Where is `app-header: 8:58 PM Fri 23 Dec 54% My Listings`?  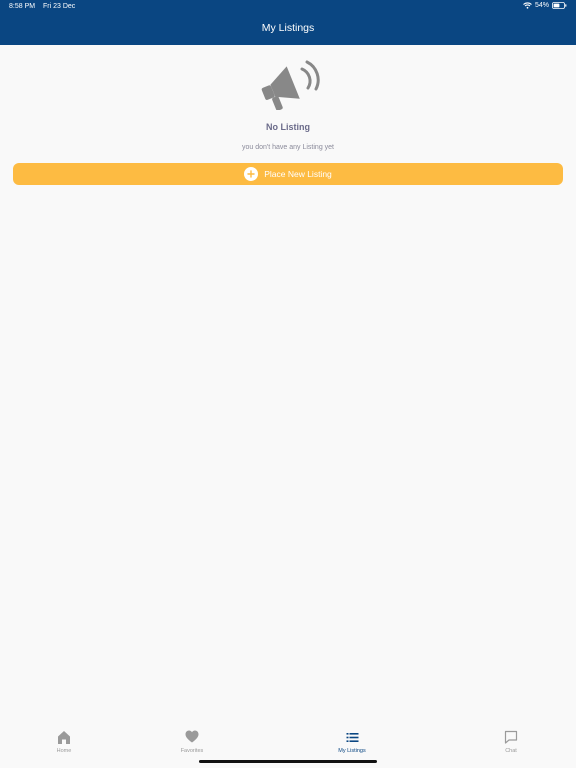 app-header: 8:58 PM Fri 23 Dec 54% My Listings is located at coordinates (288, 22).